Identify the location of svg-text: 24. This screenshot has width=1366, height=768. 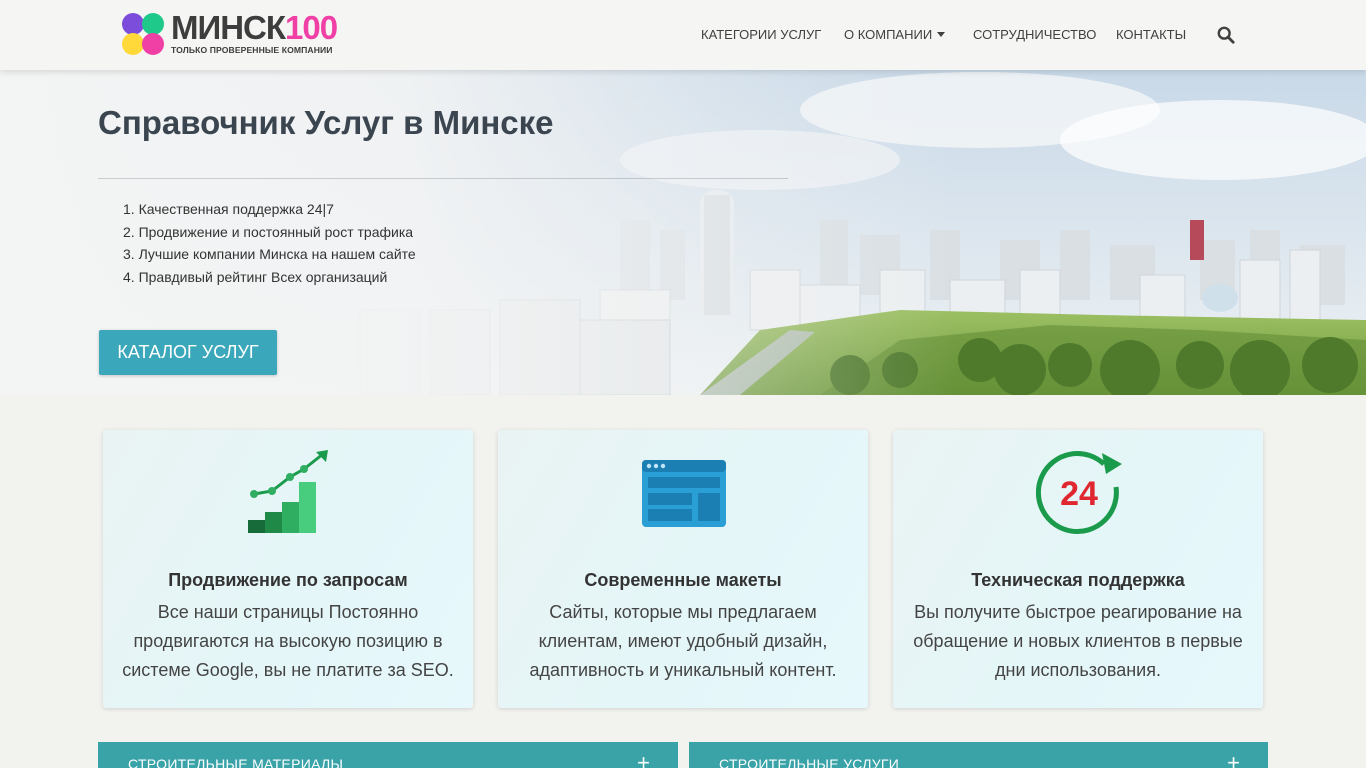
(1079, 494).